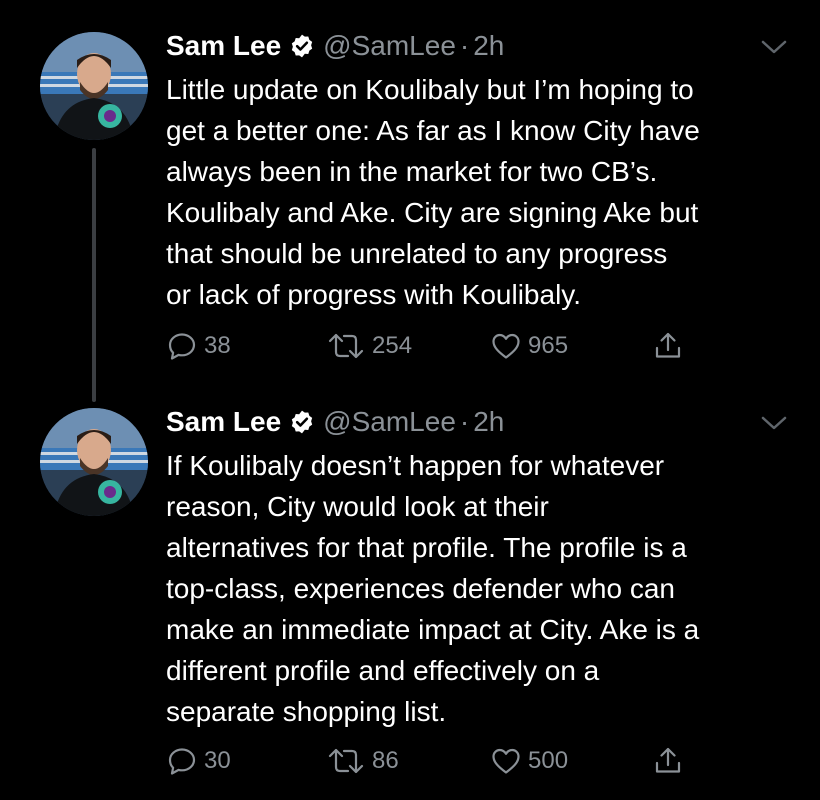  What do you see at coordinates (217, 760) in the screenshot?
I see `reply-count: 30` at bounding box center [217, 760].